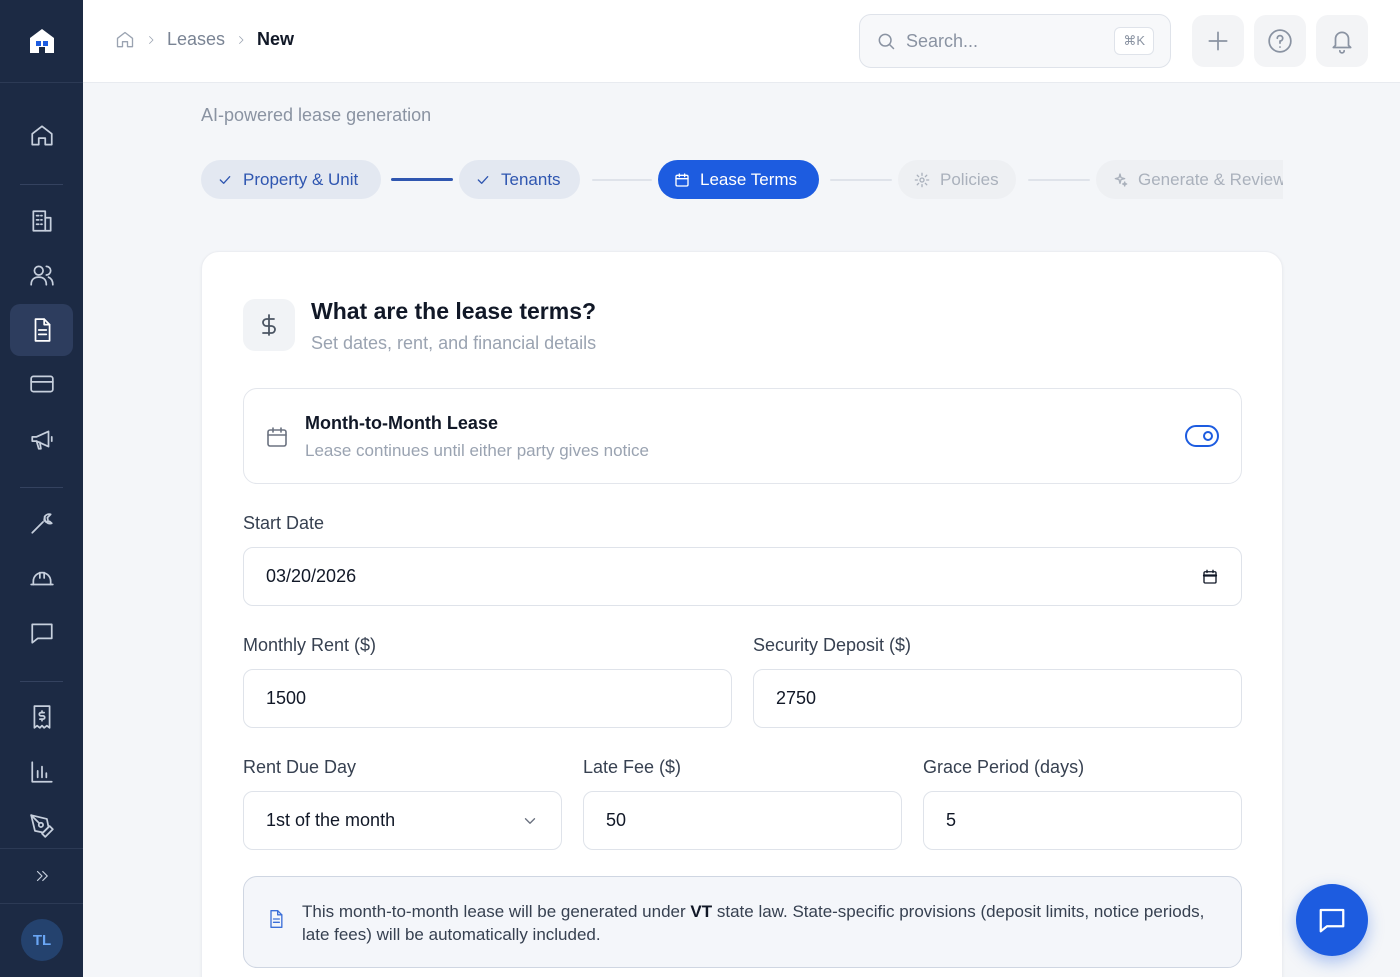  I want to click on month-to-month-toggle, so click(1202, 436).